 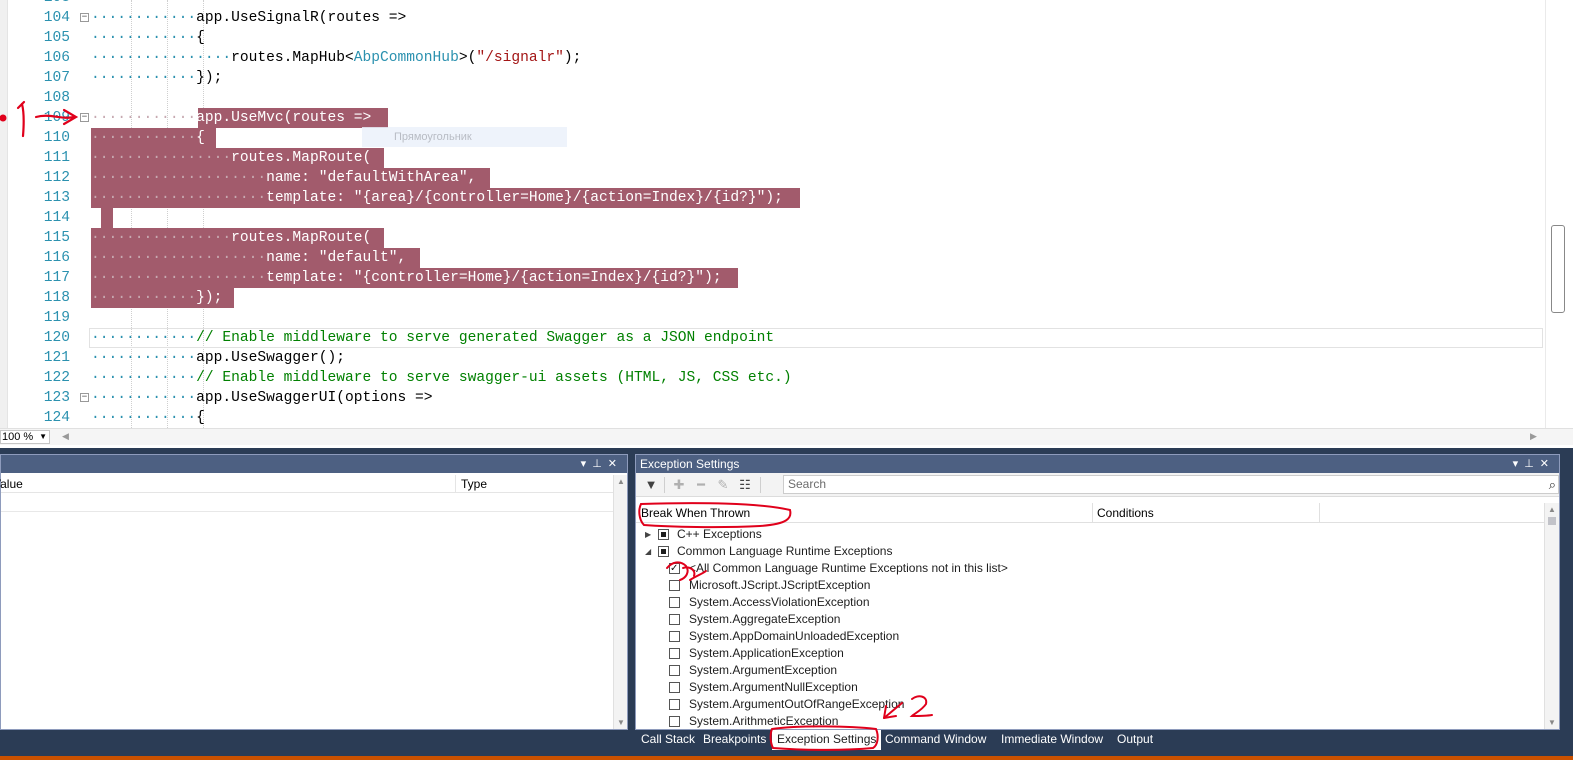 I want to click on editor-vertical-scrollbar, so click(x=1559, y=214).